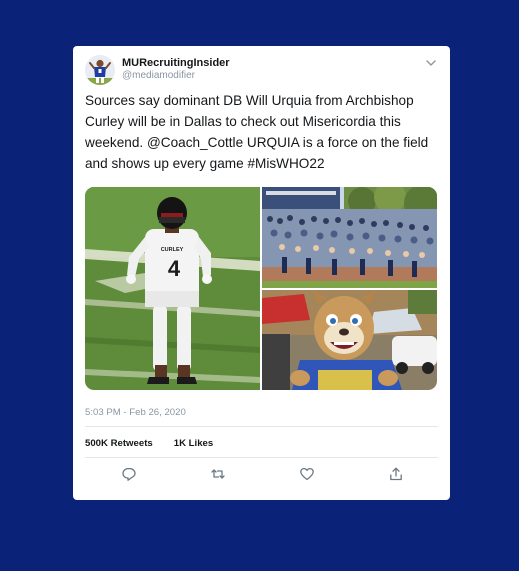  Describe the element at coordinates (158, 75) in the screenshot. I see `handle: @mediamodifier` at that location.